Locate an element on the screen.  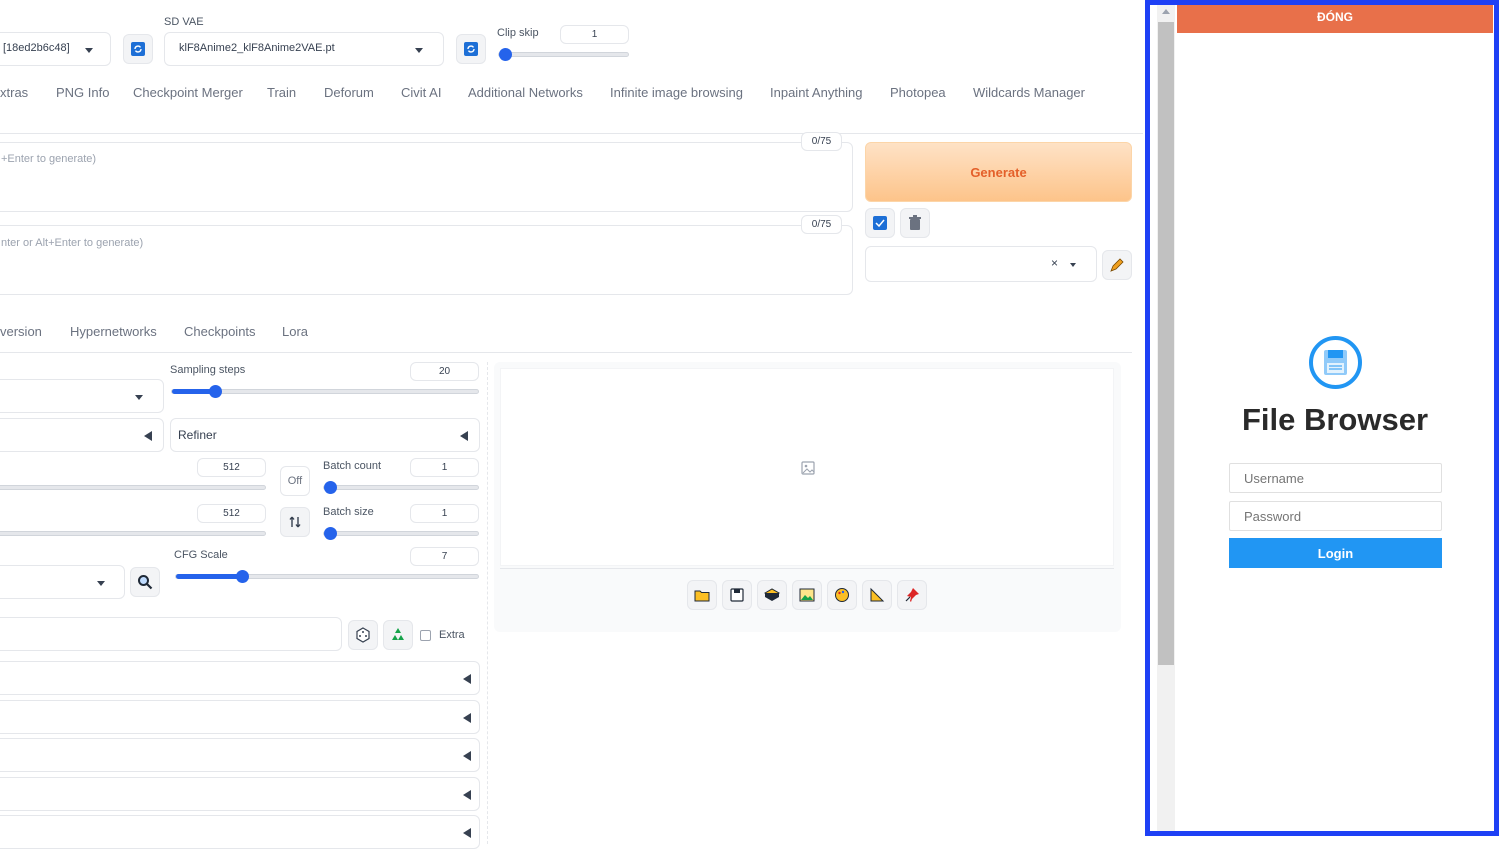
pencil-icon is located at coordinates (1117, 265).